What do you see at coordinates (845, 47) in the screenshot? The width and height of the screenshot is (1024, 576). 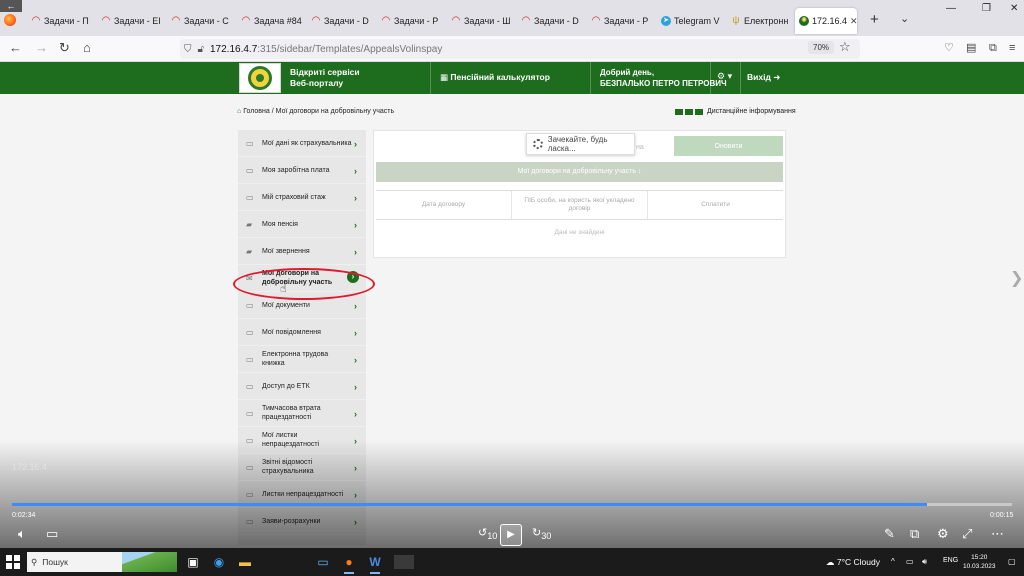 I see `bookmark-star-icon: ☆` at bounding box center [845, 47].